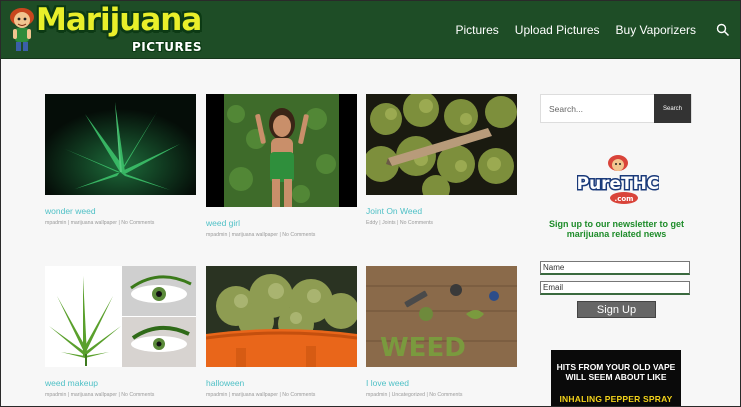 Image resolution: width=741 pixels, height=407 pixels. I want to click on post-meta: mpadmin | Uncategorized | No Comments, so click(414, 395).